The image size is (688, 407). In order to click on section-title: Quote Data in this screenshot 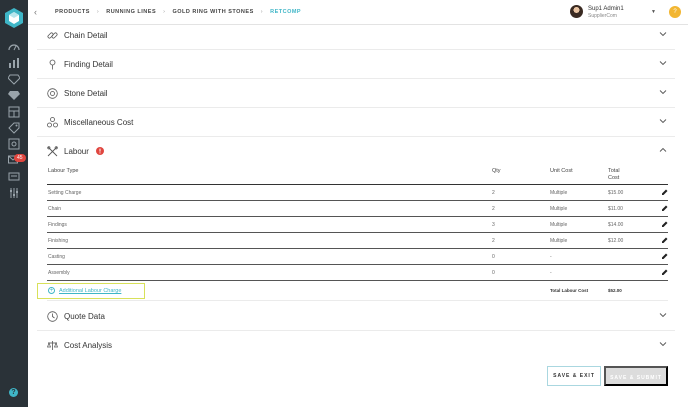, I will do `click(84, 316)`.